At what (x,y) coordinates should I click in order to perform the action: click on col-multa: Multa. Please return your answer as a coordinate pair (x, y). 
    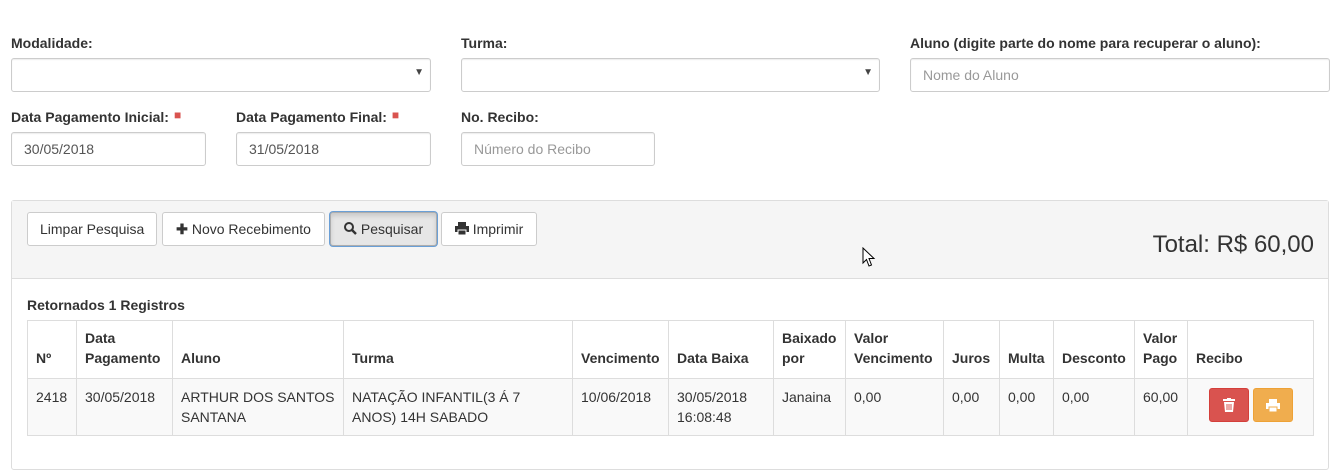
    Looking at the image, I should click on (1026, 349).